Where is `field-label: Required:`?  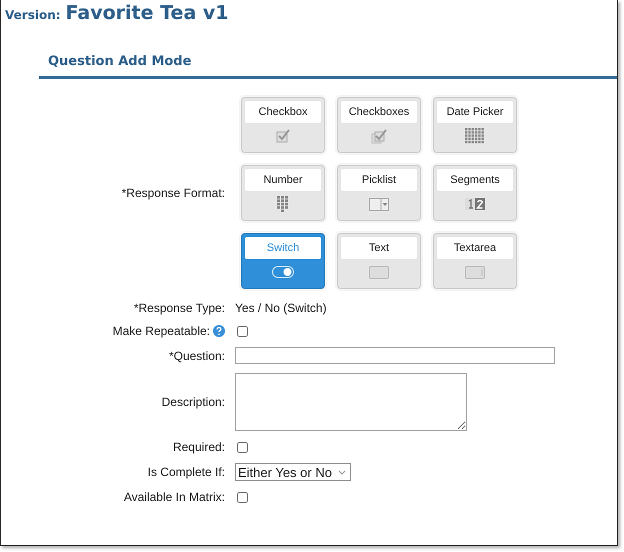
field-label: Required: is located at coordinates (198, 447).